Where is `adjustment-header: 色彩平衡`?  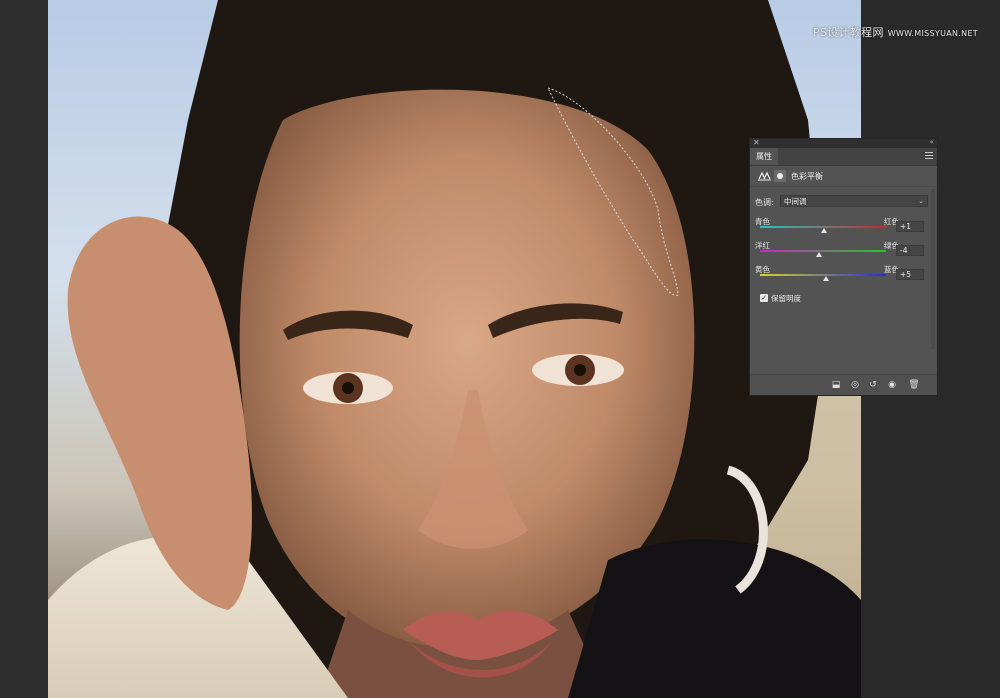
adjustment-header: 色彩平衡 is located at coordinates (843, 176).